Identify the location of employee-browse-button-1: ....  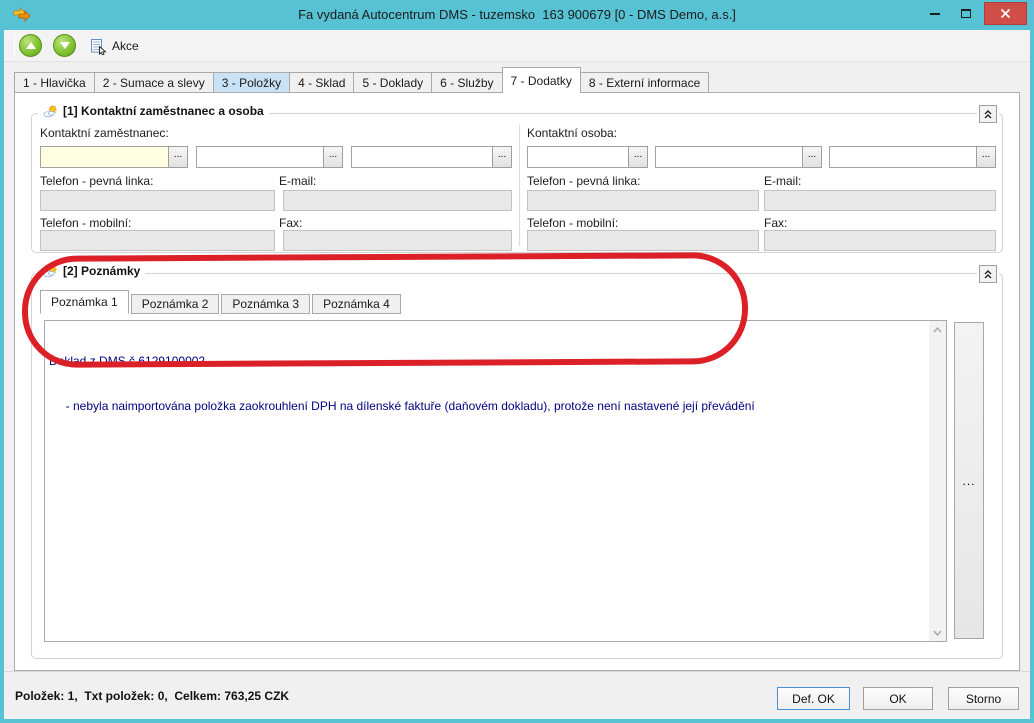
(178, 157).